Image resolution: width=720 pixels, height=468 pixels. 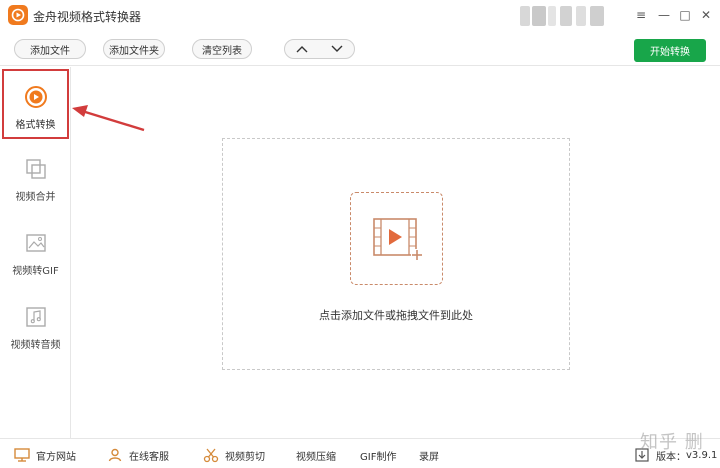 I want to click on sidebar-item-label: 格式转换, so click(x=35, y=125).